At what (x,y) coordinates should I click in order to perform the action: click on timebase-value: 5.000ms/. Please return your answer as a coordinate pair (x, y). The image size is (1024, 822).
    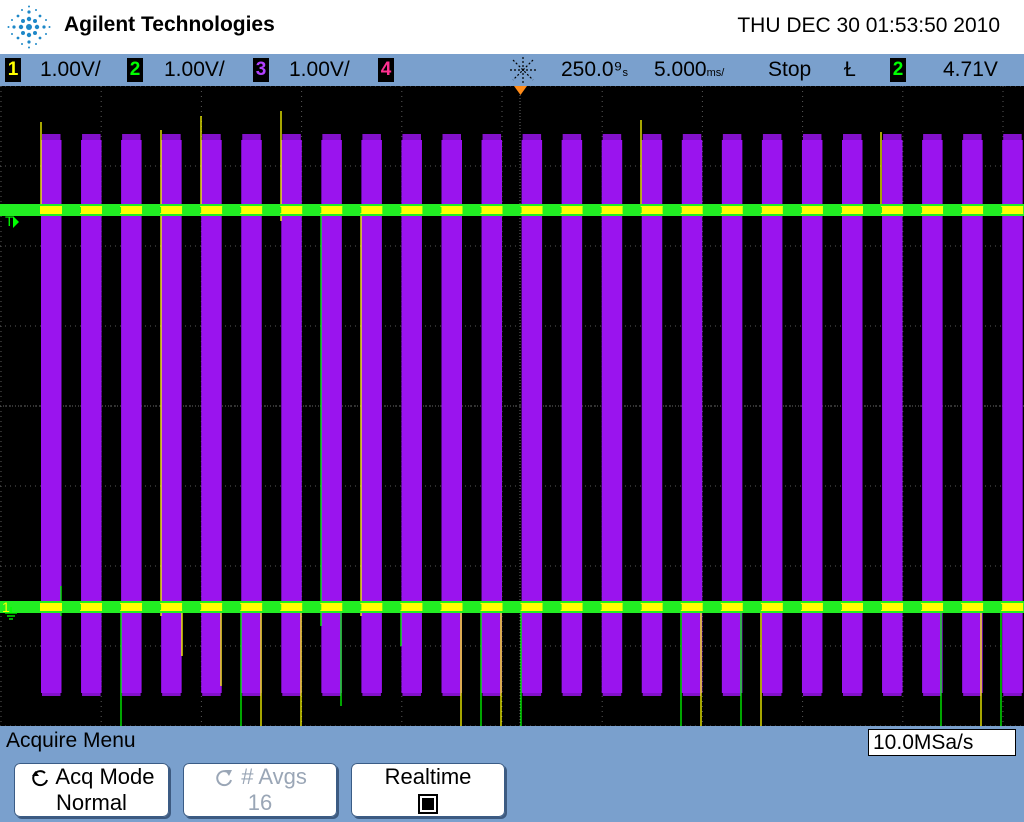
    Looking at the image, I should click on (689, 69).